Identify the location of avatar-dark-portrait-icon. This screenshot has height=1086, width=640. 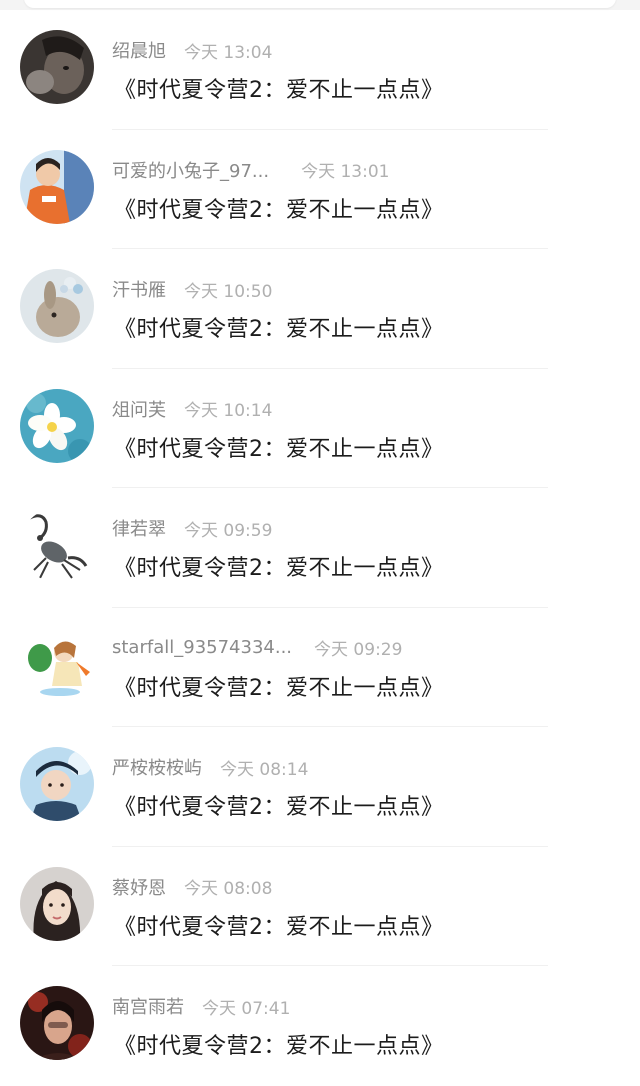
(57, 67).